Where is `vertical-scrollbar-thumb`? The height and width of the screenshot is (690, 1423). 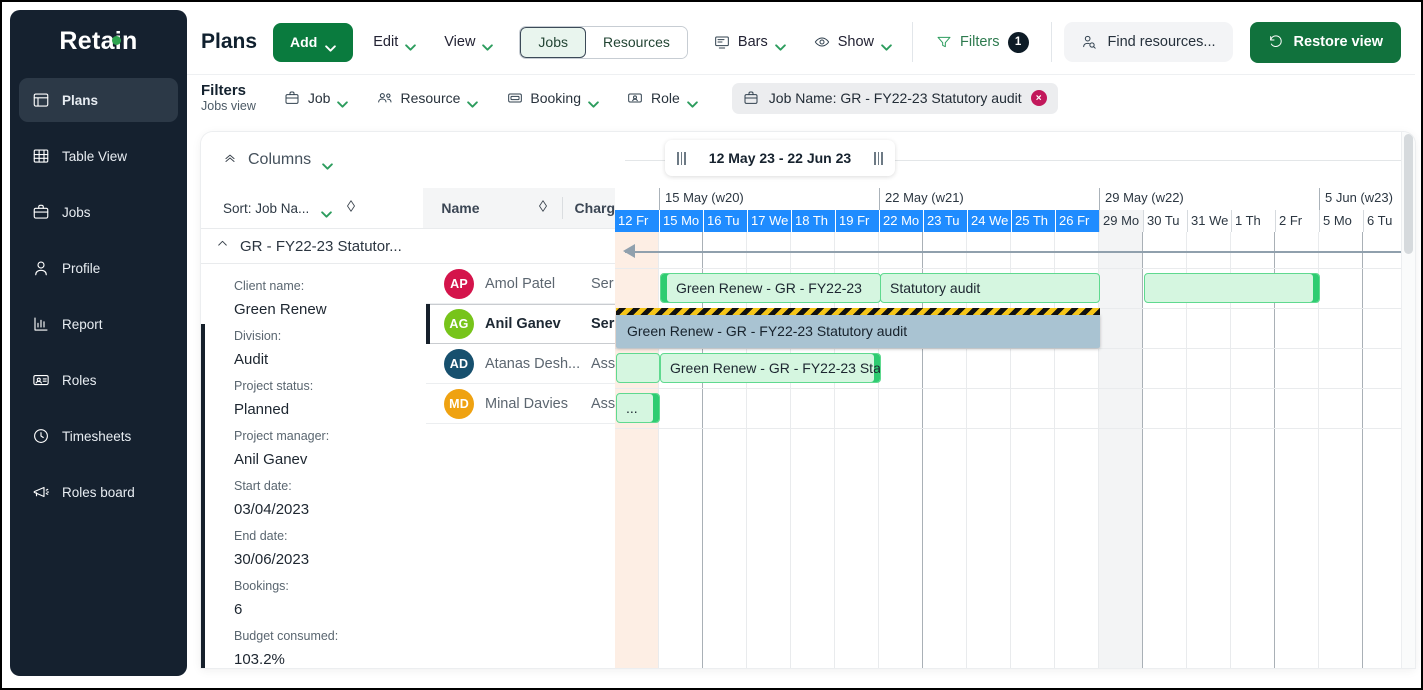
vertical-scrollbar-thumb is located at coordinates (1408, 194).